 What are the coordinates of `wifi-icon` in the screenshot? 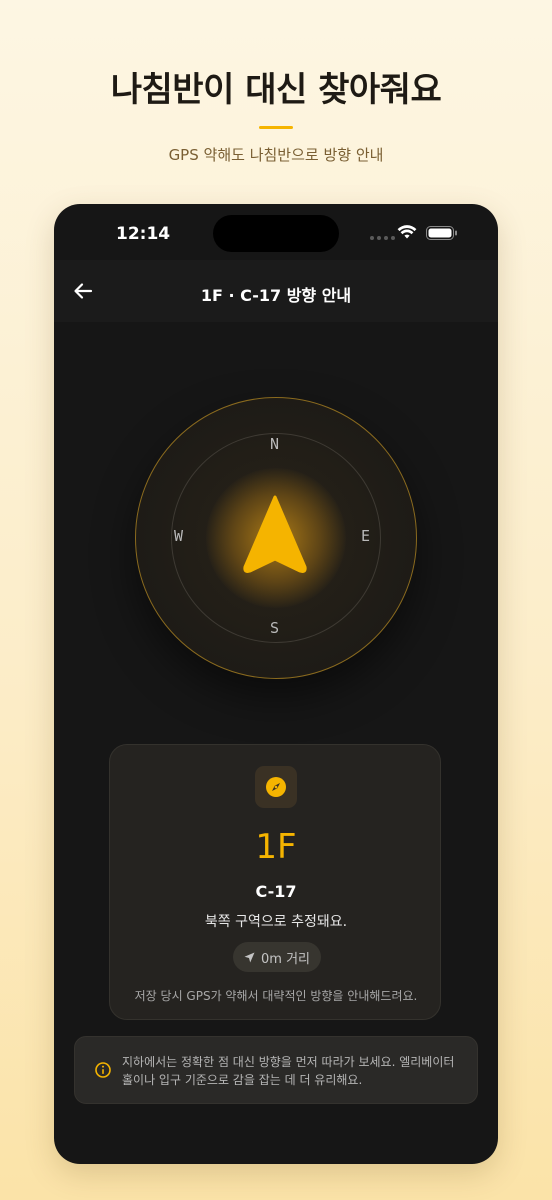 It's located at (407, 232).